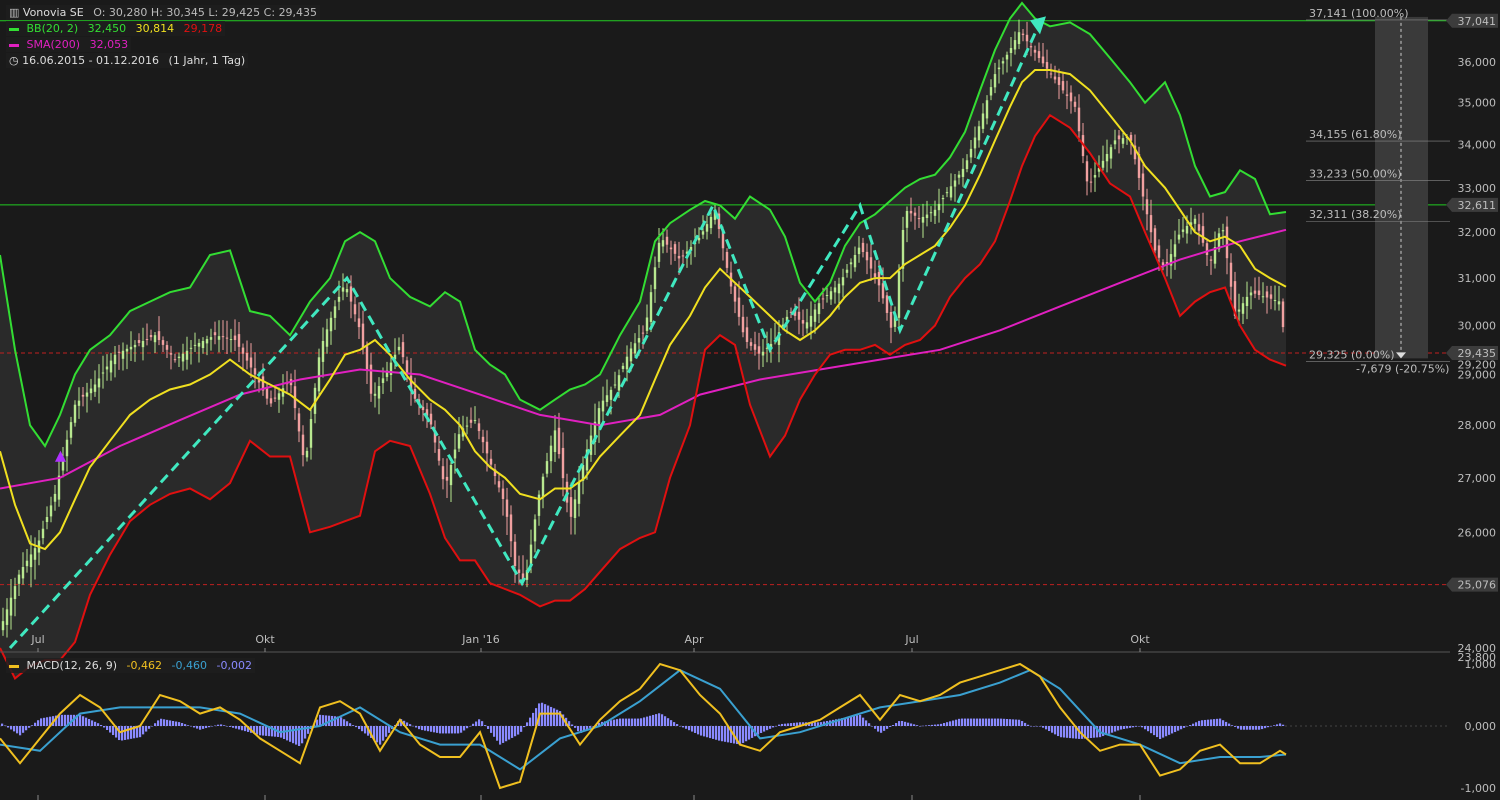 This screenshot has height=800, width=1500. Describe the element at coordinates (91, 60) in the screenshot. I see `period-range: 16.06.2015 - 01.12.2016` at that location.